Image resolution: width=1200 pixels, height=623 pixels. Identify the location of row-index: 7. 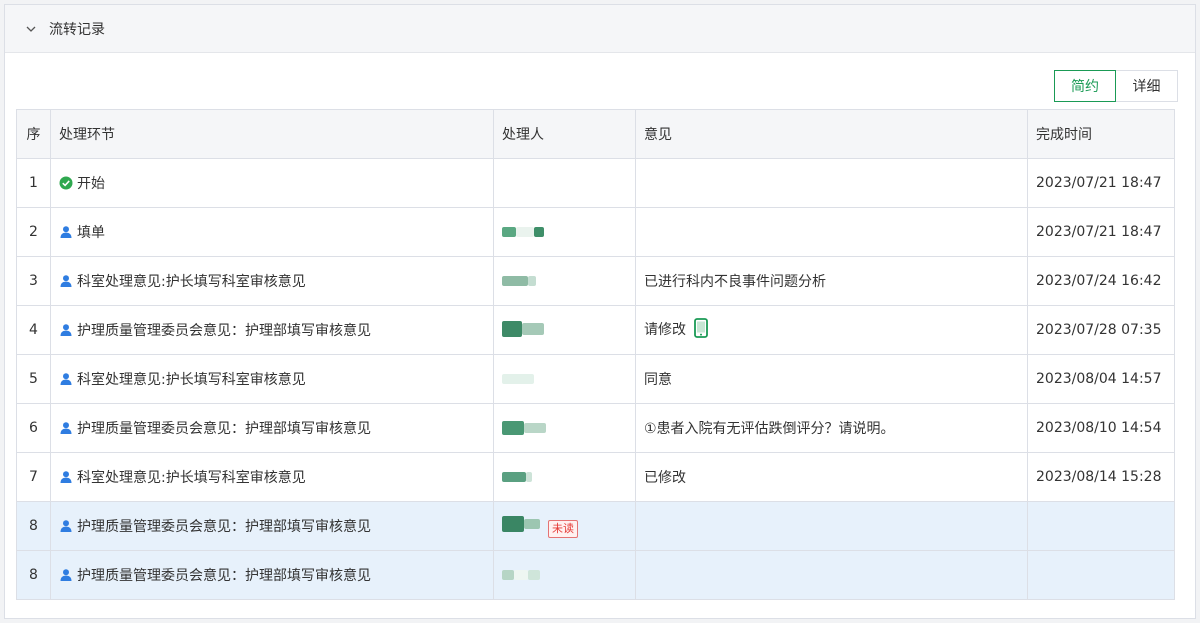
(33, 477).